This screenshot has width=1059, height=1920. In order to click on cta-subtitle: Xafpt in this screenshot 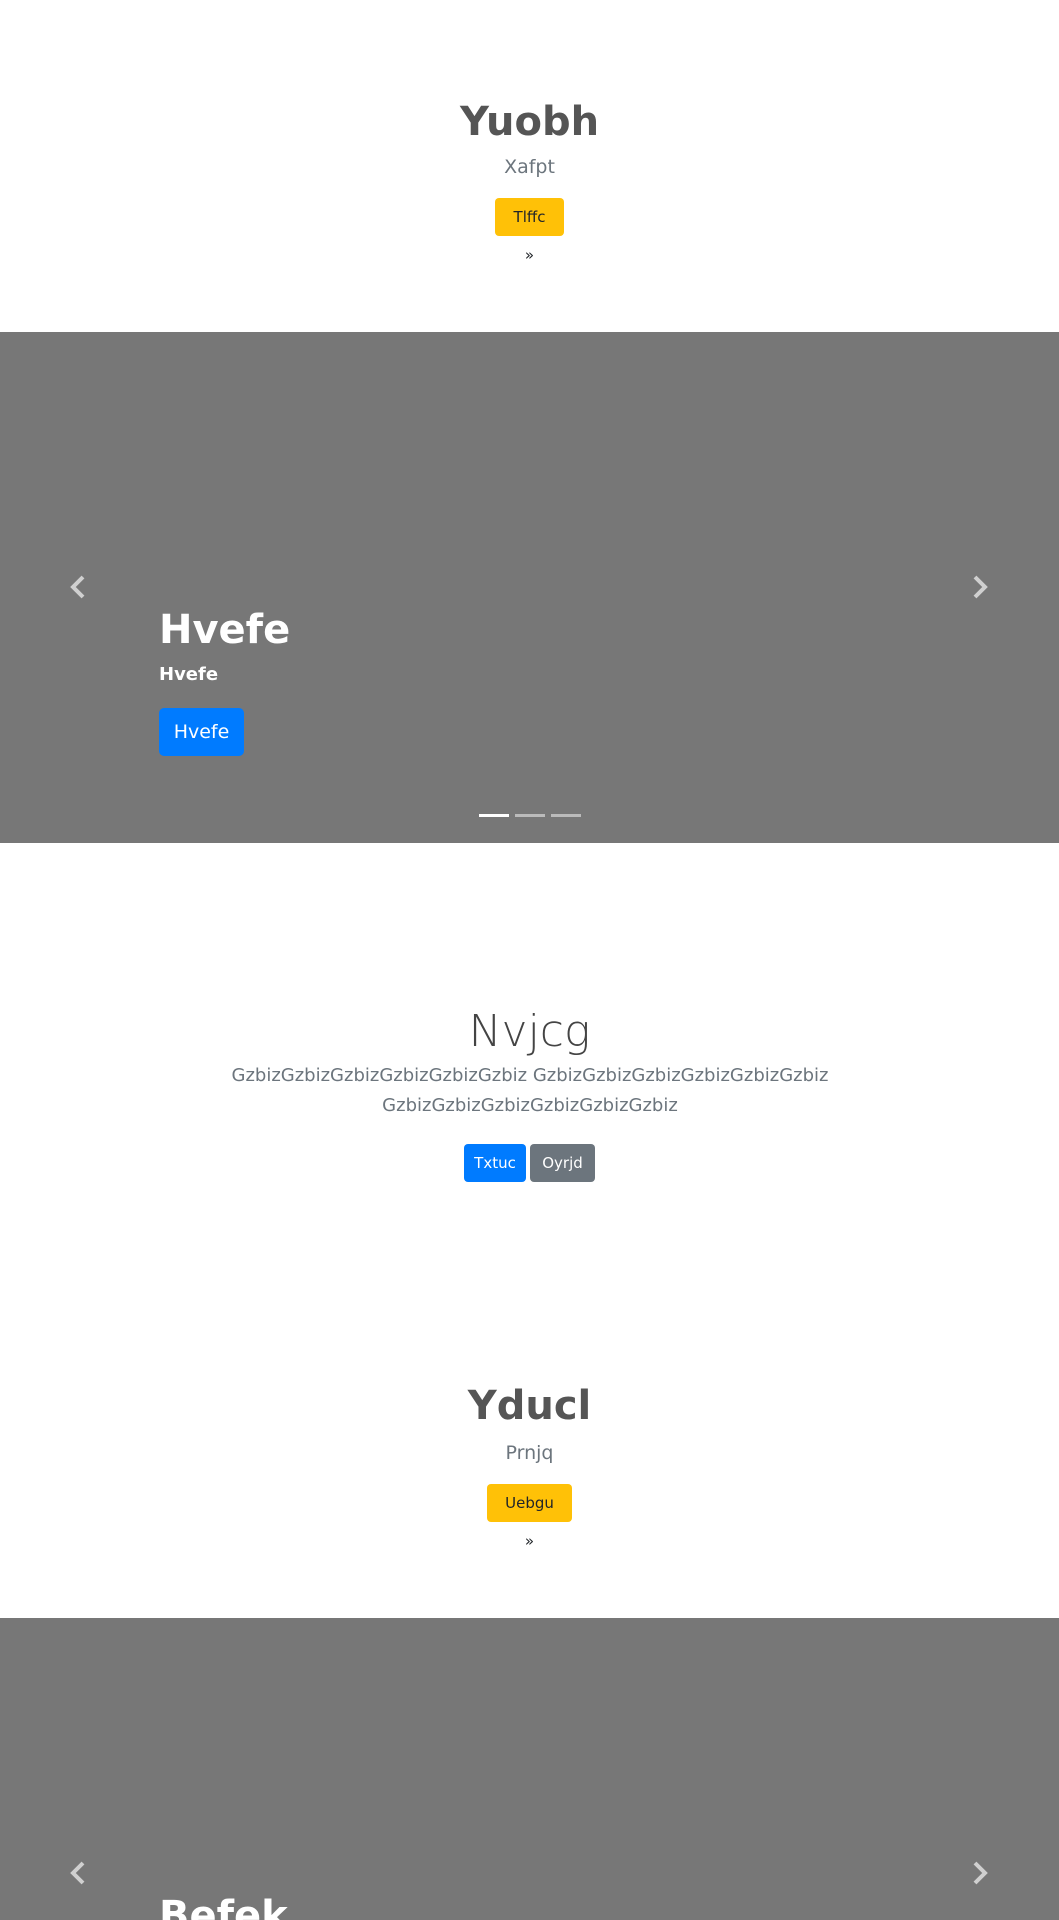, I will do `click(529, 167)`.